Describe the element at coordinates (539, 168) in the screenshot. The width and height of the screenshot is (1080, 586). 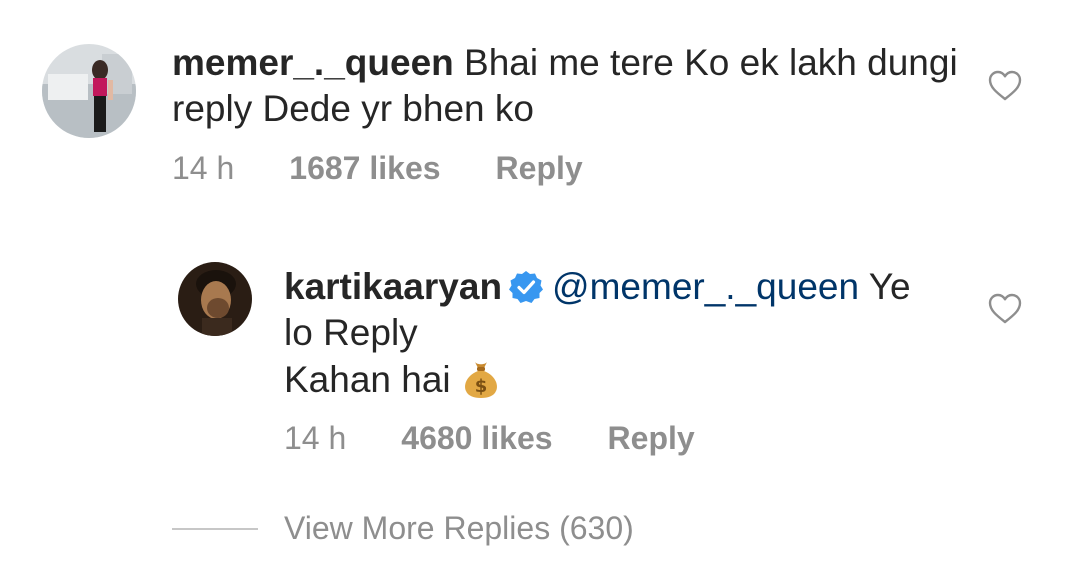
I see `comment-reply-button: Reply` at that location.